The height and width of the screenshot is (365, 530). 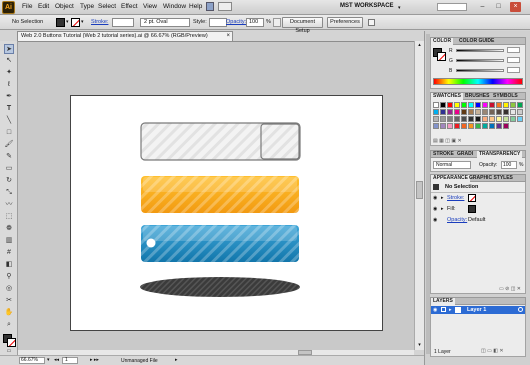 I want to click on appearance-opacity-label: Opacity:, so click(x=457, y=220).